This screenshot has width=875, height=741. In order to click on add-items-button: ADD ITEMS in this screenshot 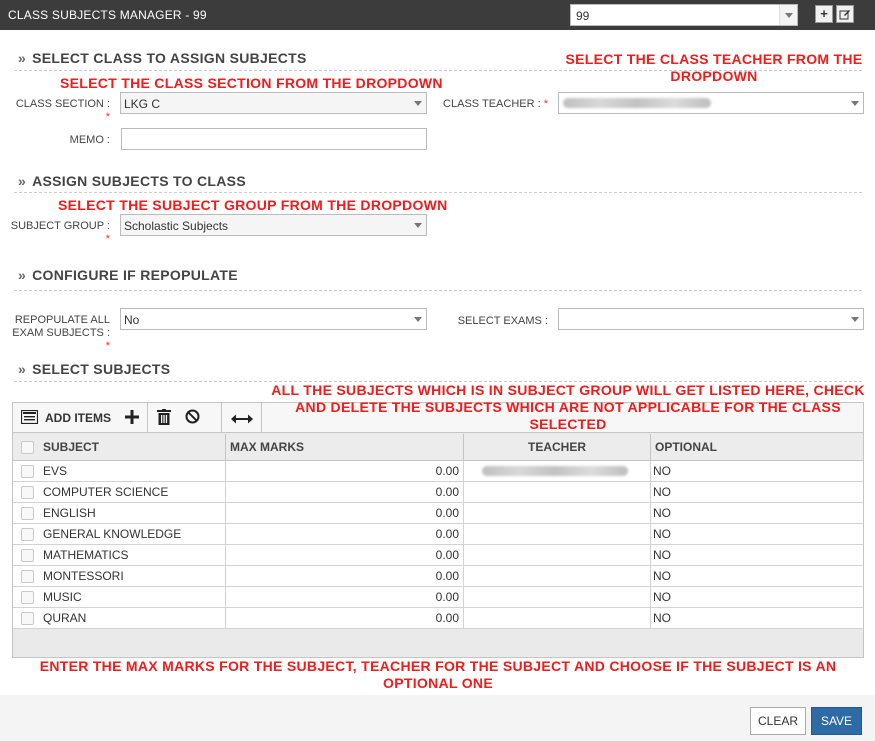, I will do `click(82, 418)`.